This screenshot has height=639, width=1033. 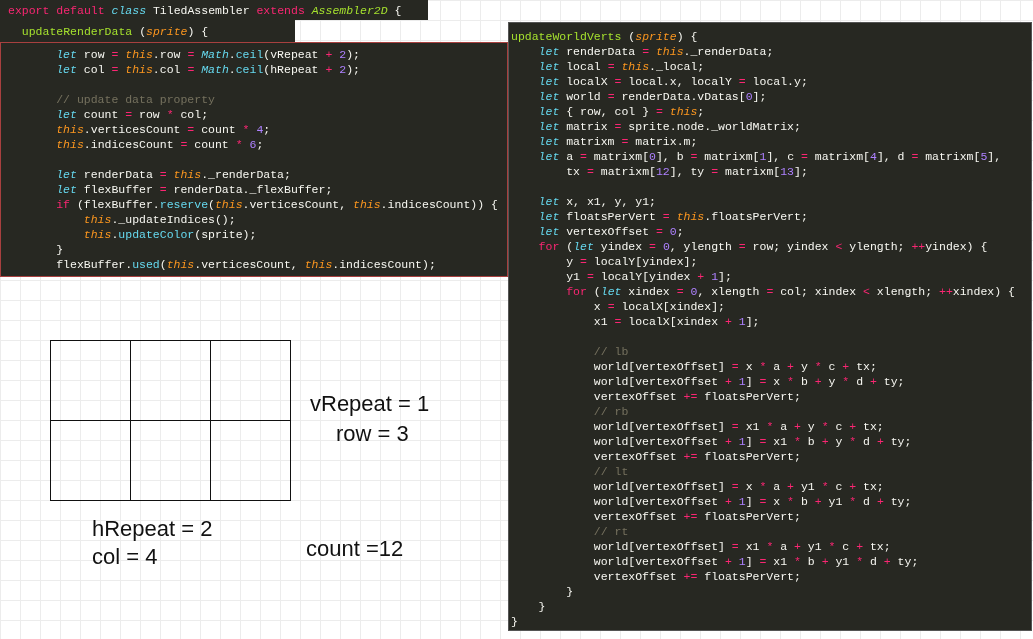 I want to click on code-line: let a = matrixm[0], b = matrixm[1], c = matrixm[4], d = matrixm[5],, so click(x=770, y=156).